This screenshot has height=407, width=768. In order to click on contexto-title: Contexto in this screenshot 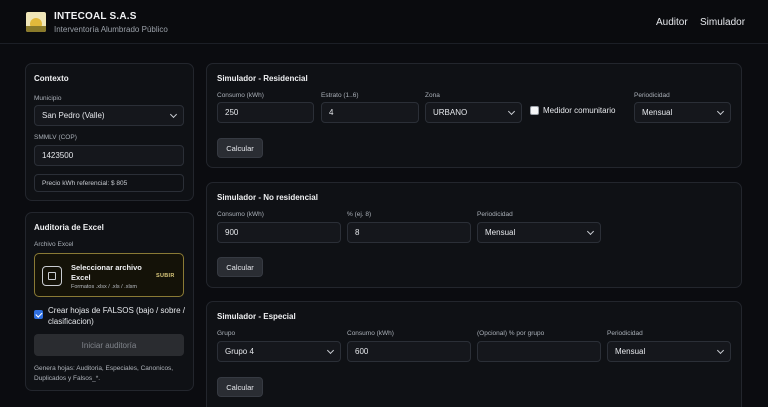, I will do `click(51, 78)`.